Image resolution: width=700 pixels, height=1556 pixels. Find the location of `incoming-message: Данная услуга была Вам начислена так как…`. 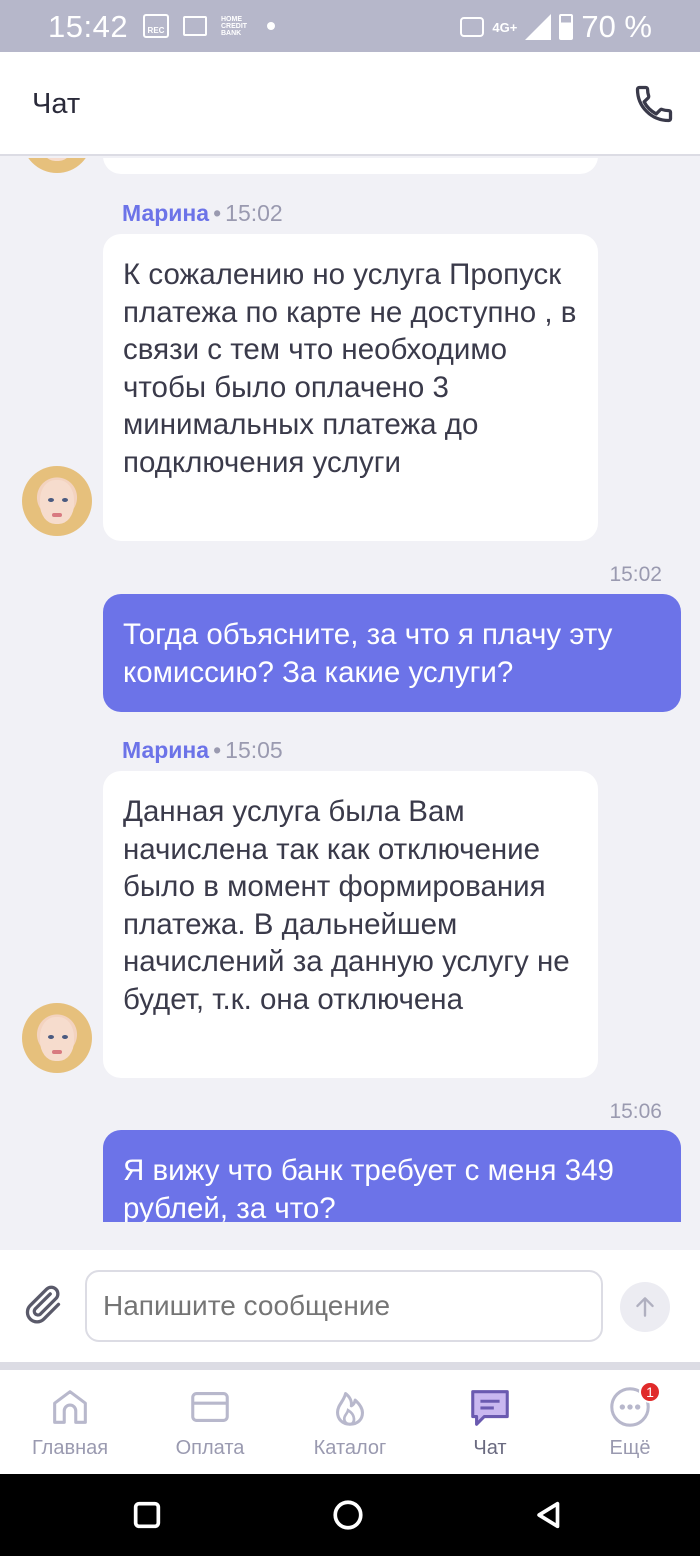

incoming-message: Данная услуга была Вам начислена так как… is located at coordinates (350, 924).